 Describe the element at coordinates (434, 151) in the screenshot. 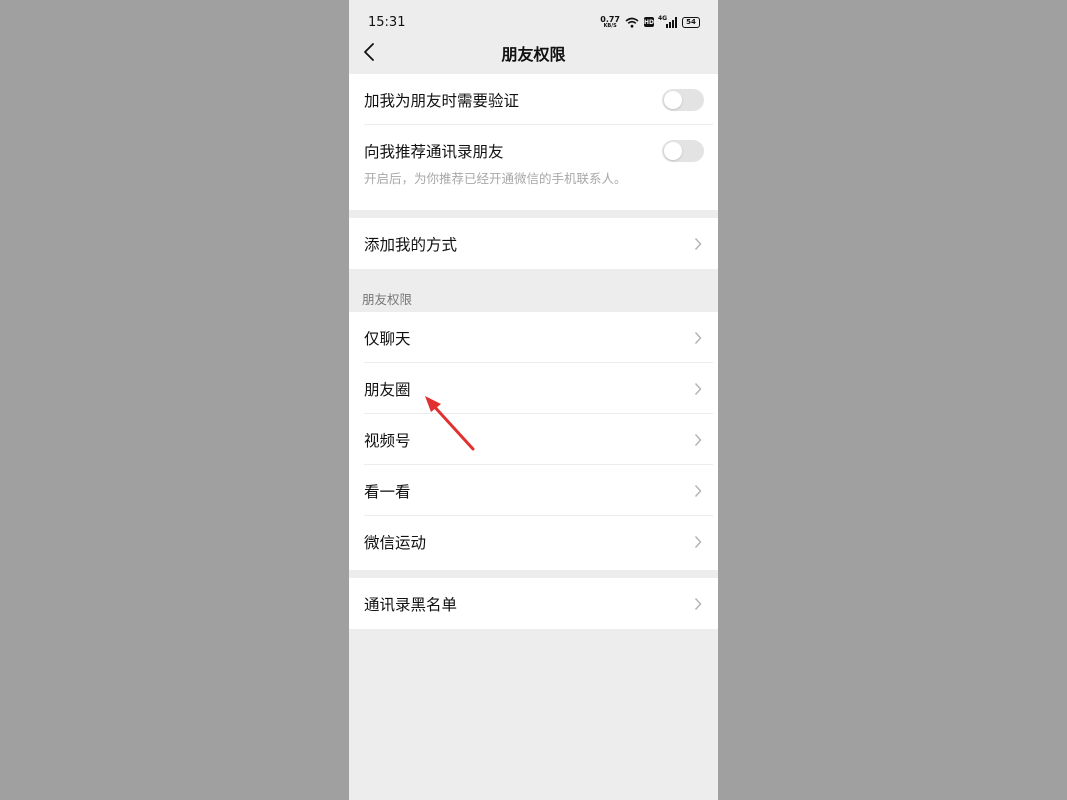

I see `recommend-label: 向我推荐通讯录朋友` at that location.